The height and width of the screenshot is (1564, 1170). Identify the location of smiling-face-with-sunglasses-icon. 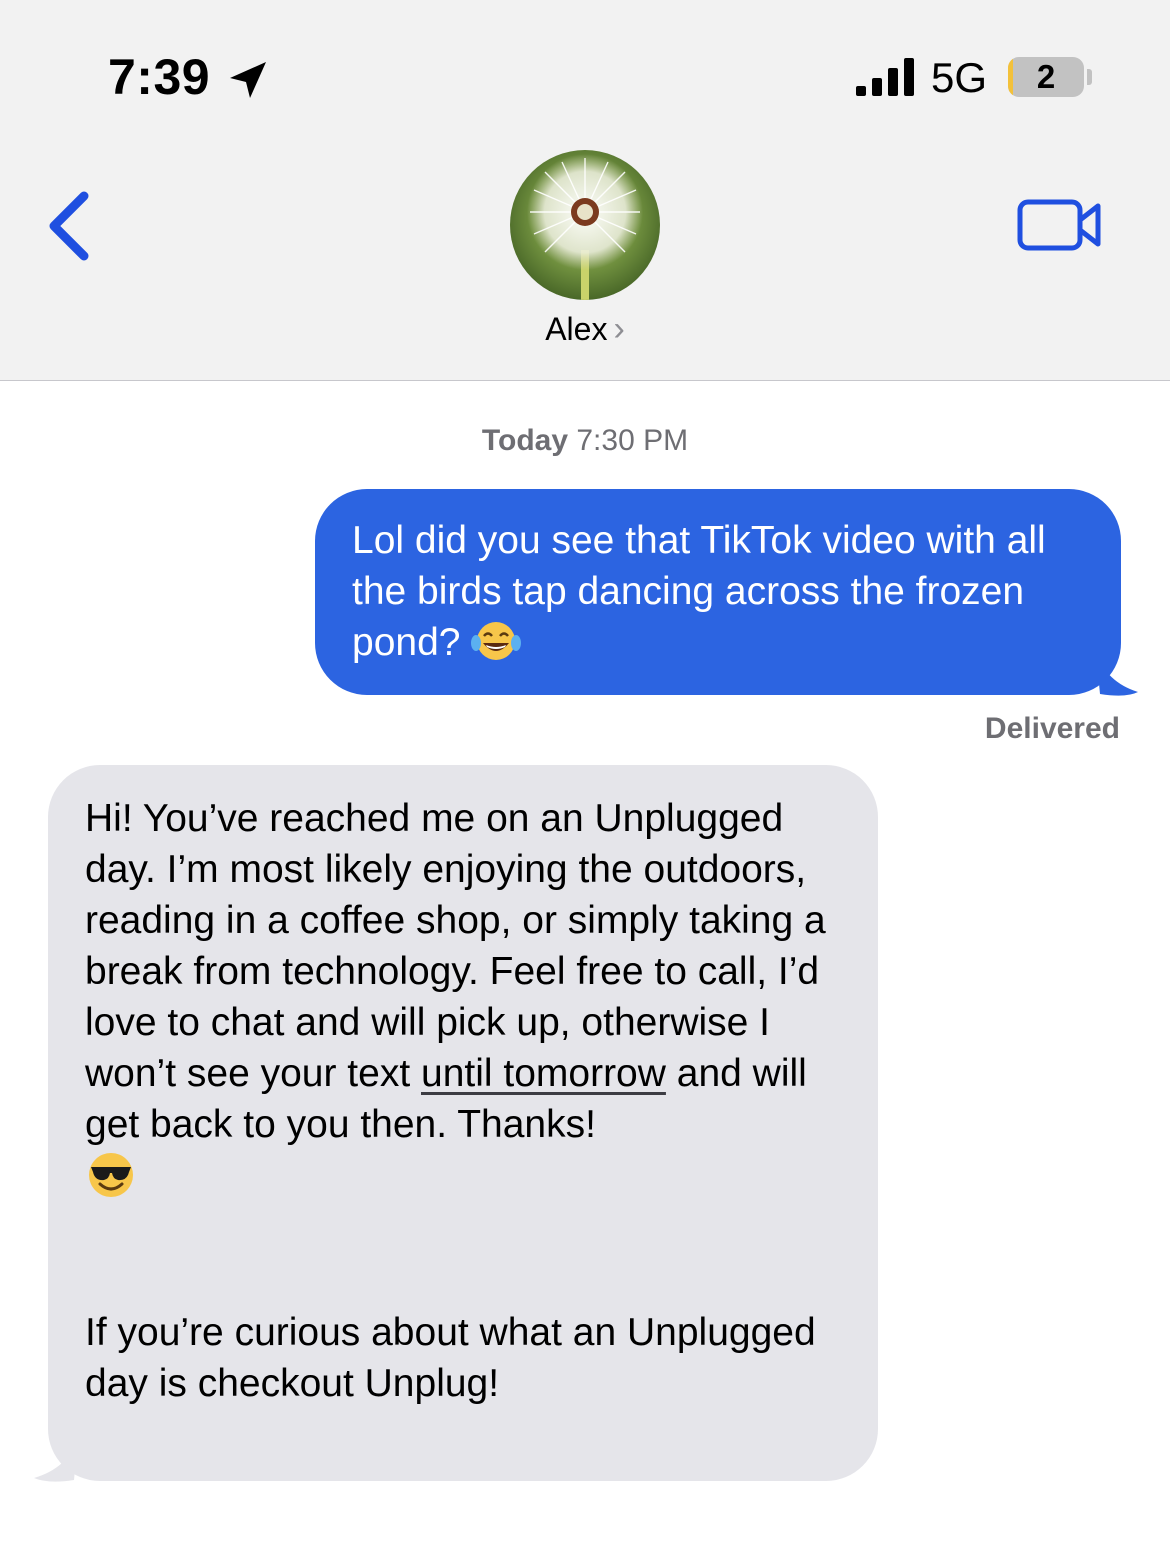
(111, 1175).